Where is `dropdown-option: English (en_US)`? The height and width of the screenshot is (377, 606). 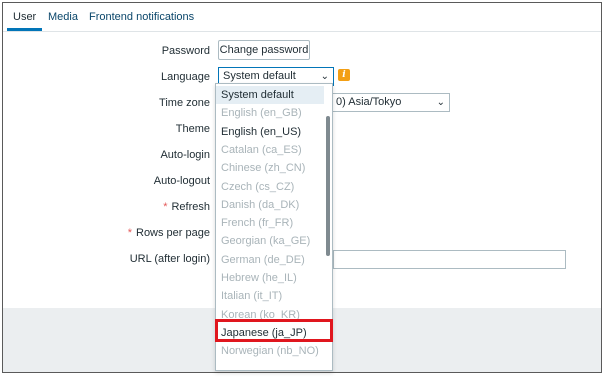 dropdown-option: English (en_US) is located at coordinates (270, 132).